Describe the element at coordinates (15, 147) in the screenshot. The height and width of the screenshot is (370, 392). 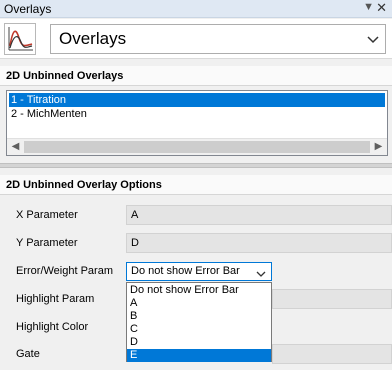
I see `scroll-left-icon: ◀` at that location.